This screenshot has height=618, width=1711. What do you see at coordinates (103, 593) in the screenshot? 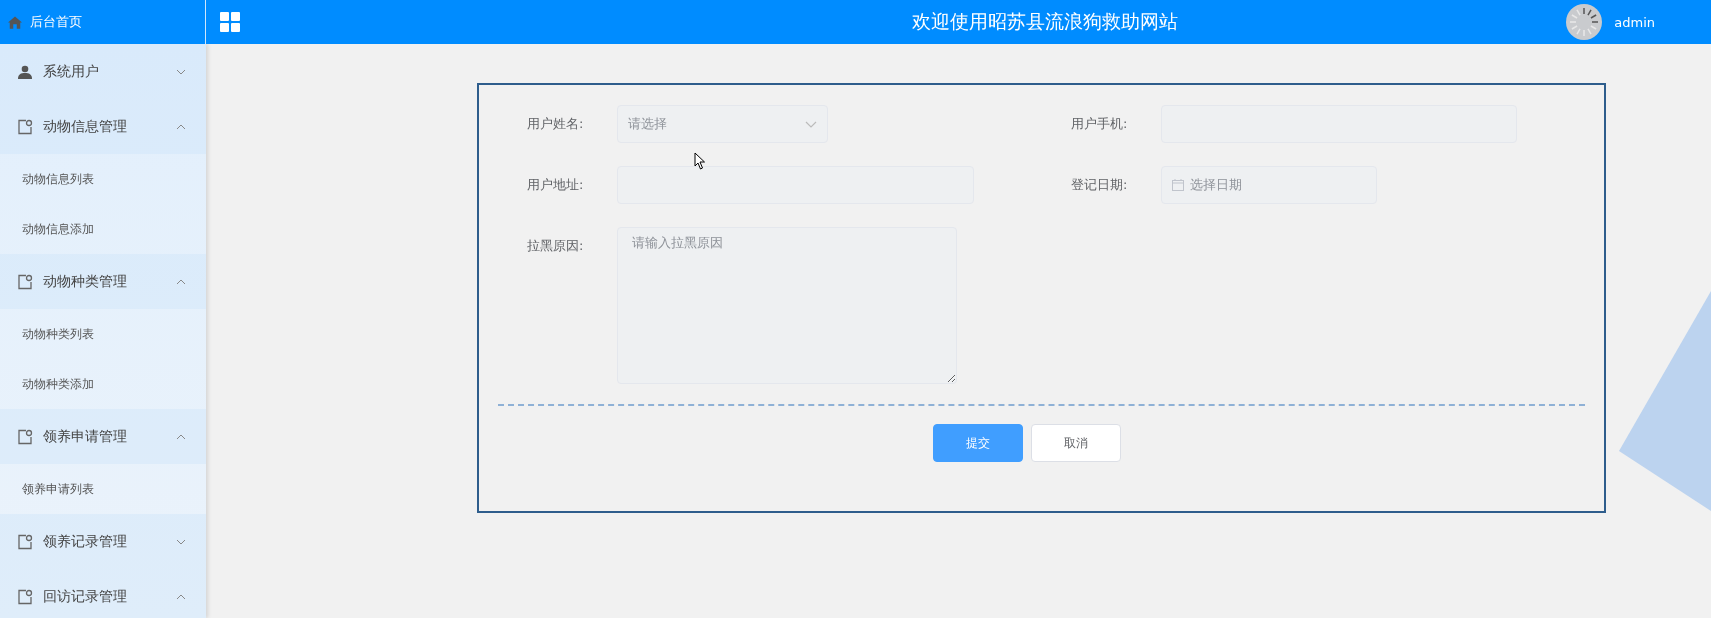
I see `menu-group-item: 回访记录管理` at bounding box center [103, 593].